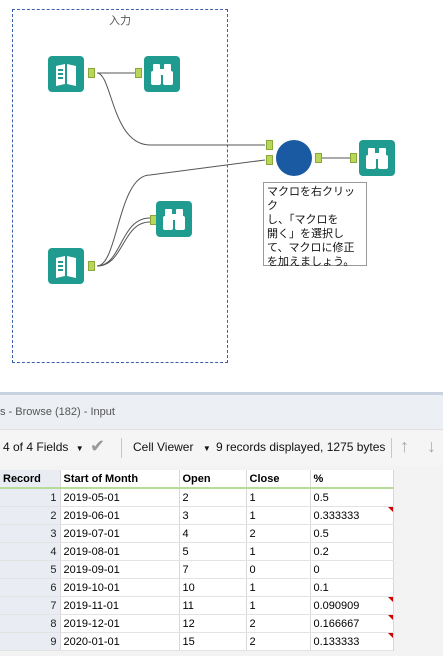 This screenshot has height=656, width=443. Describe the element at coordinates (213, 533) in the screenshot. I see `open-cell: 4` at that location.